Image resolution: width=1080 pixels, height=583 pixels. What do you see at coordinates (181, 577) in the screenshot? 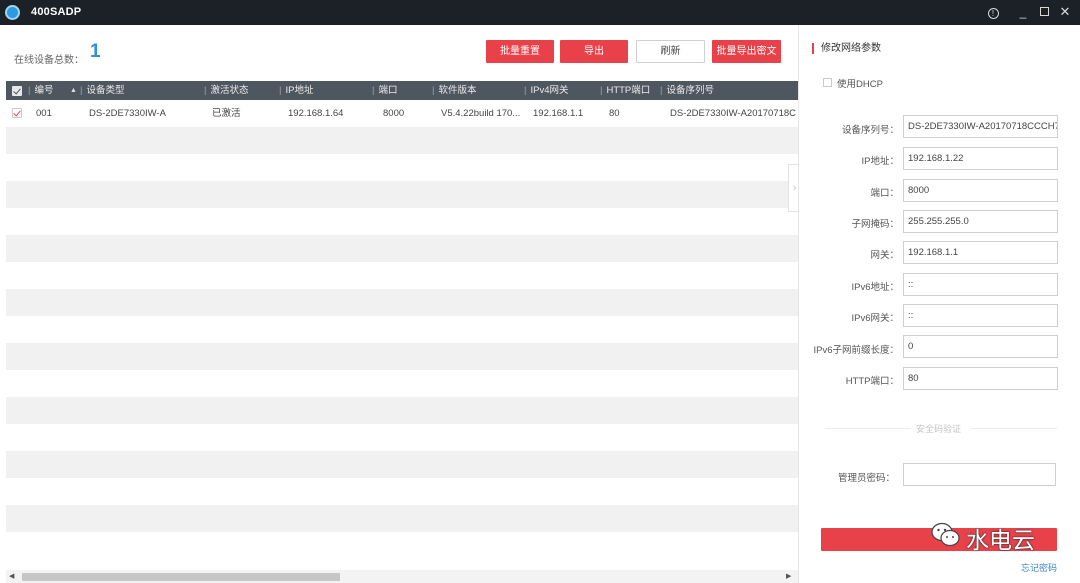
I see `scrollbar-thumb` at bounding box center [181, 577].